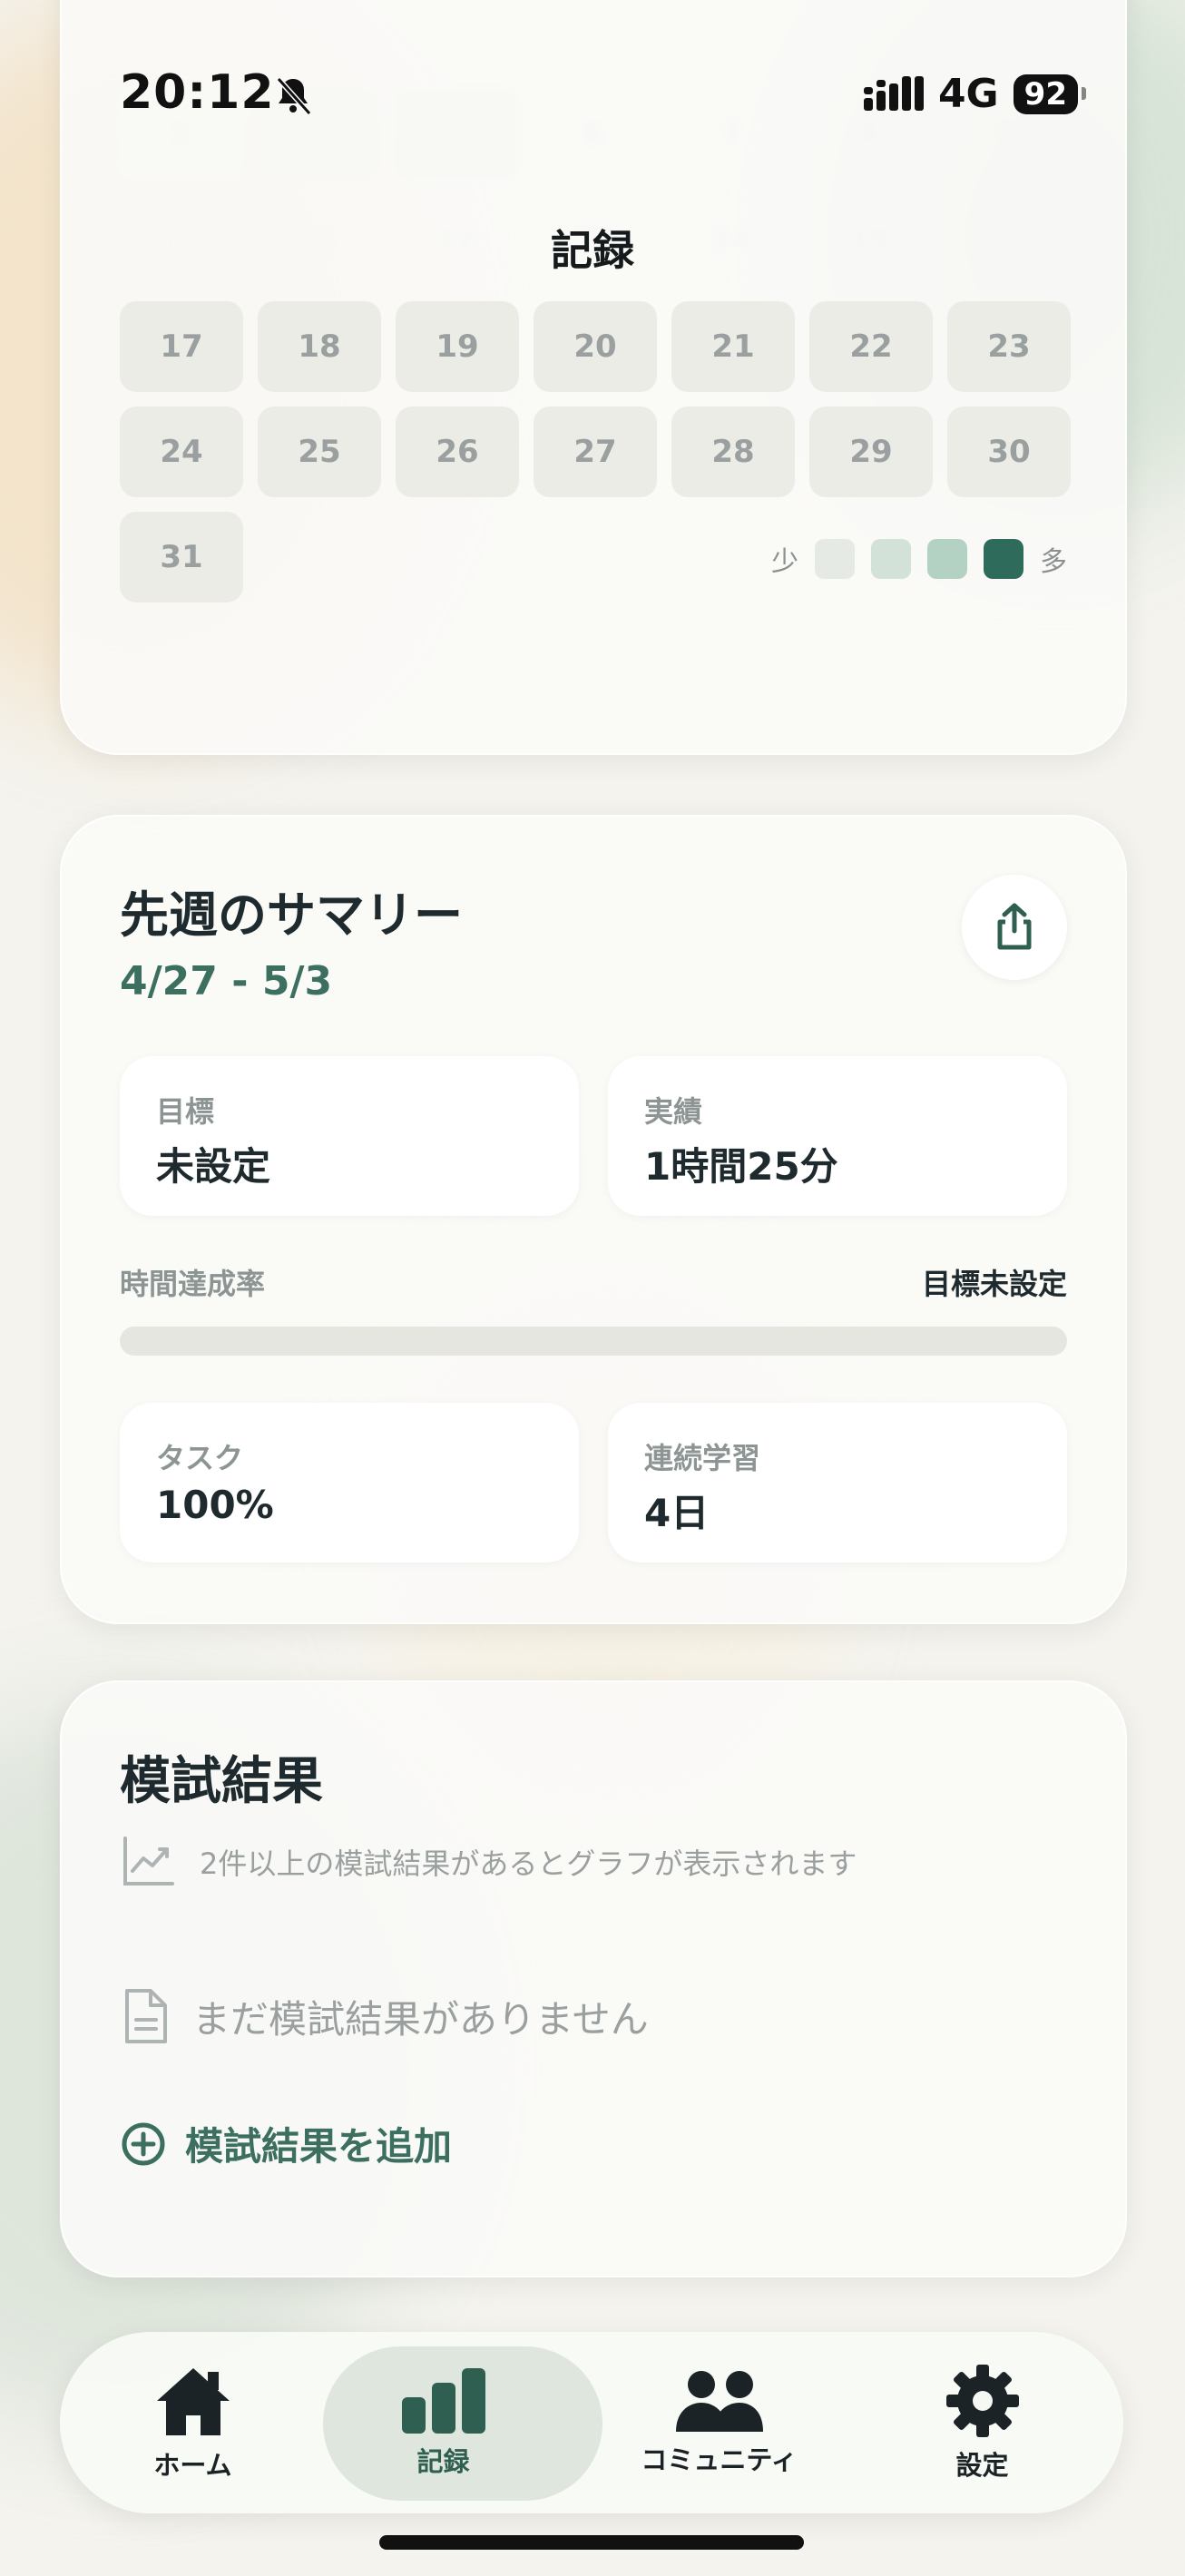 The width and height of the screenshot is (1185, 2576). Describe the element at coordinates (968, 94) in the screenshot. I see `network-type: 4G` at that location.